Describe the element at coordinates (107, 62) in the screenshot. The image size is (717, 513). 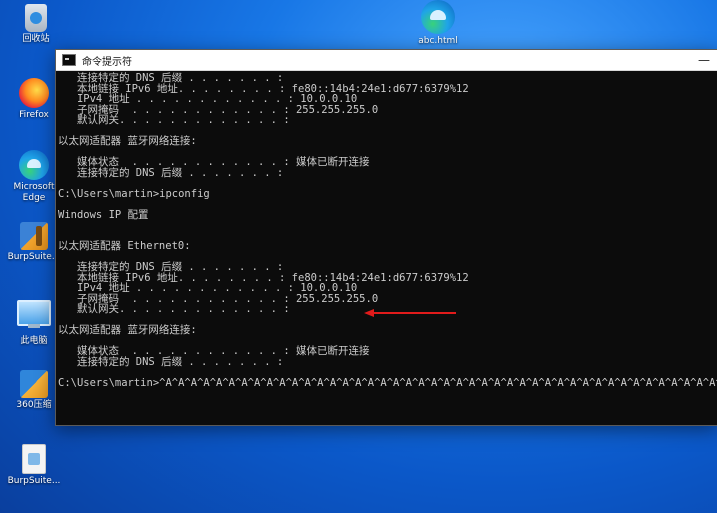
I see `window-title: 命令提示符` at that location.